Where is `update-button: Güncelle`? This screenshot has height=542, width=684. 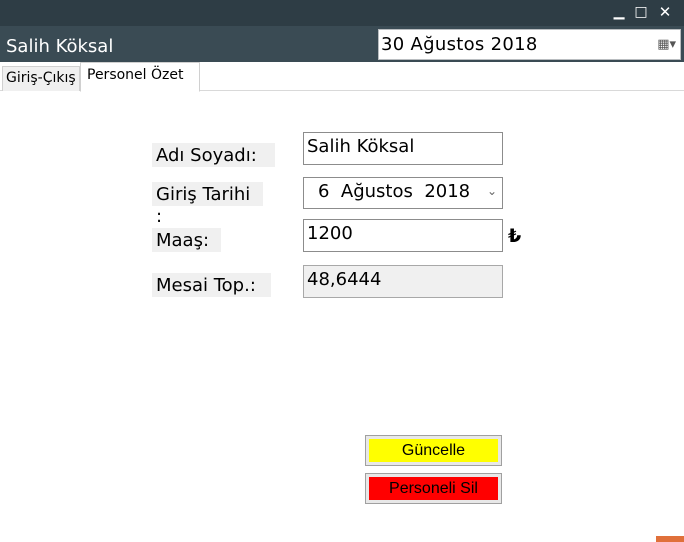 update-button: Güncelle is located at coordinates (433, 450).